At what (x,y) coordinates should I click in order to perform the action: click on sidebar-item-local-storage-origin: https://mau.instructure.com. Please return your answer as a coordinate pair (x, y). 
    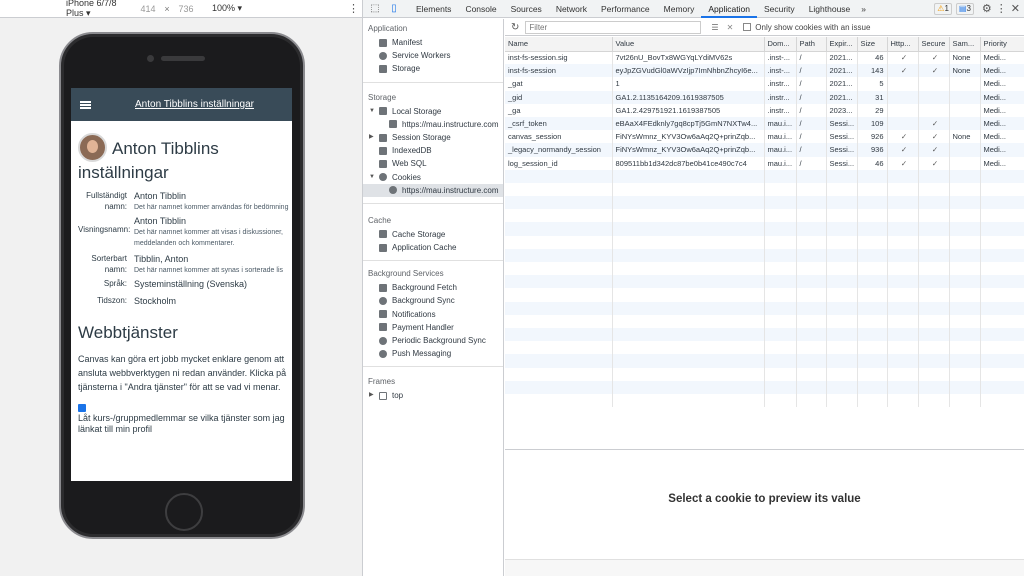
    Looking at the image, I should click on (433, 124).